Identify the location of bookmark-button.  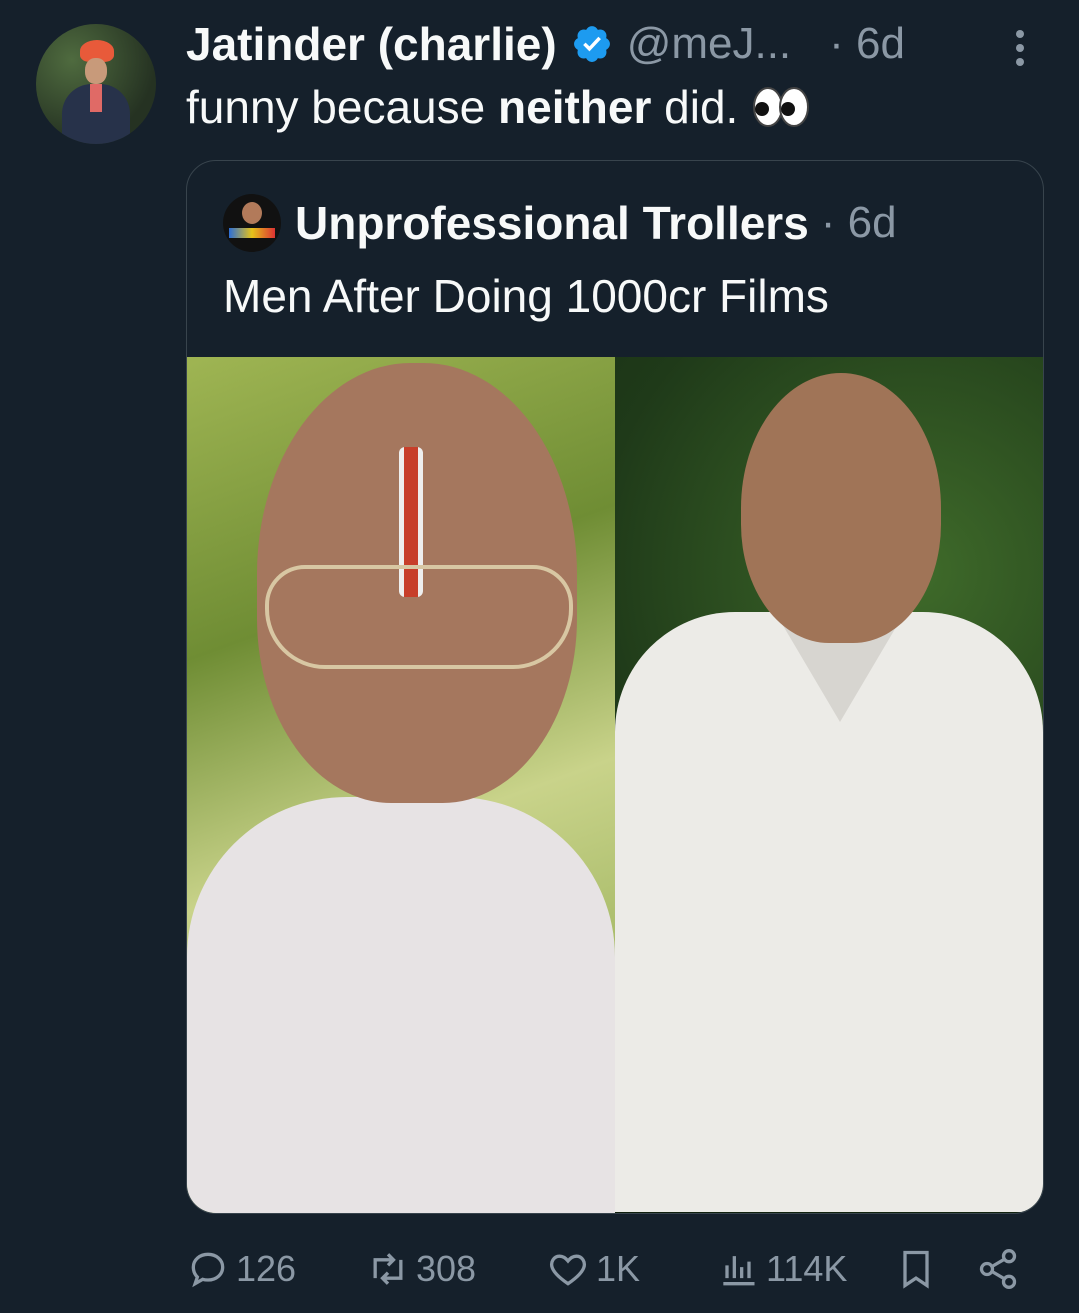
(916, 1269).